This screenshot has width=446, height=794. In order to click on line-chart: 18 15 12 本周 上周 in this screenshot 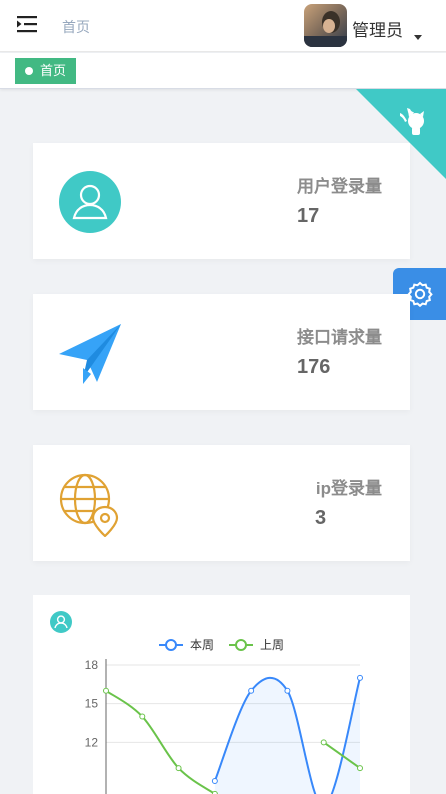, I will do `click(224, 716)`.